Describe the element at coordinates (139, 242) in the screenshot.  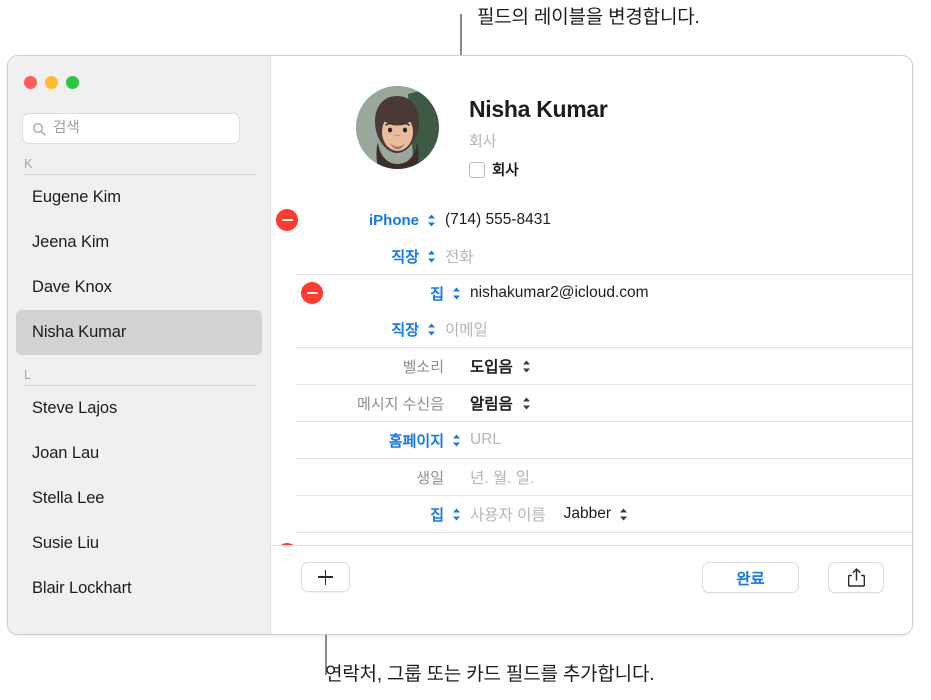
I see `list-item: Jeena Kim` at that location.